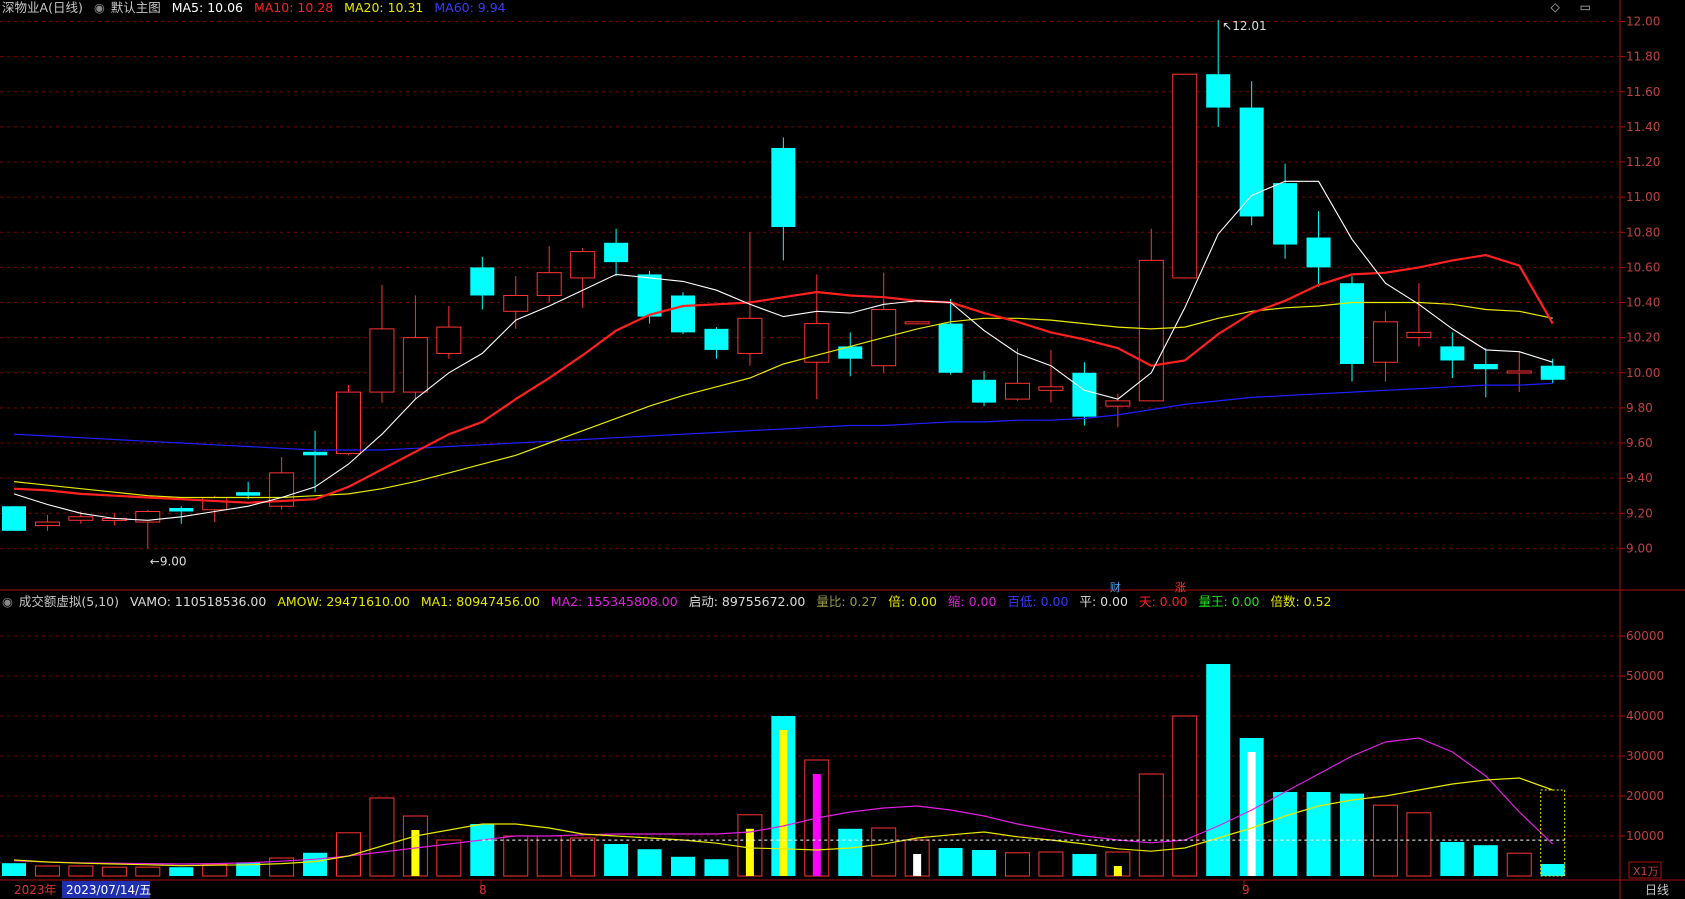  I want to click on month-8-label: 8, so click(483, 890).